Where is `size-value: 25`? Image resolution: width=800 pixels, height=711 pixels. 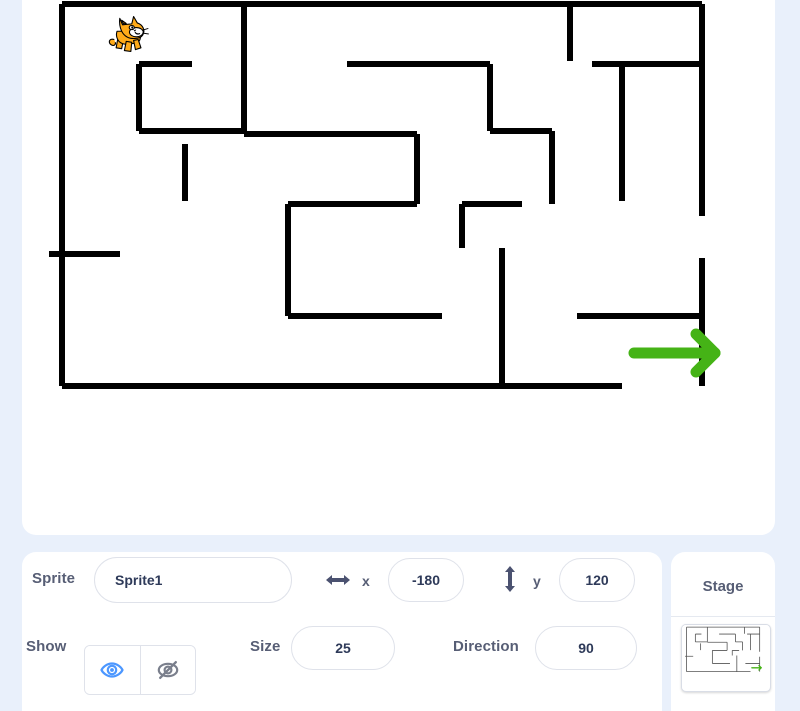
size-value: 25 is located at coordinates (343, 648).